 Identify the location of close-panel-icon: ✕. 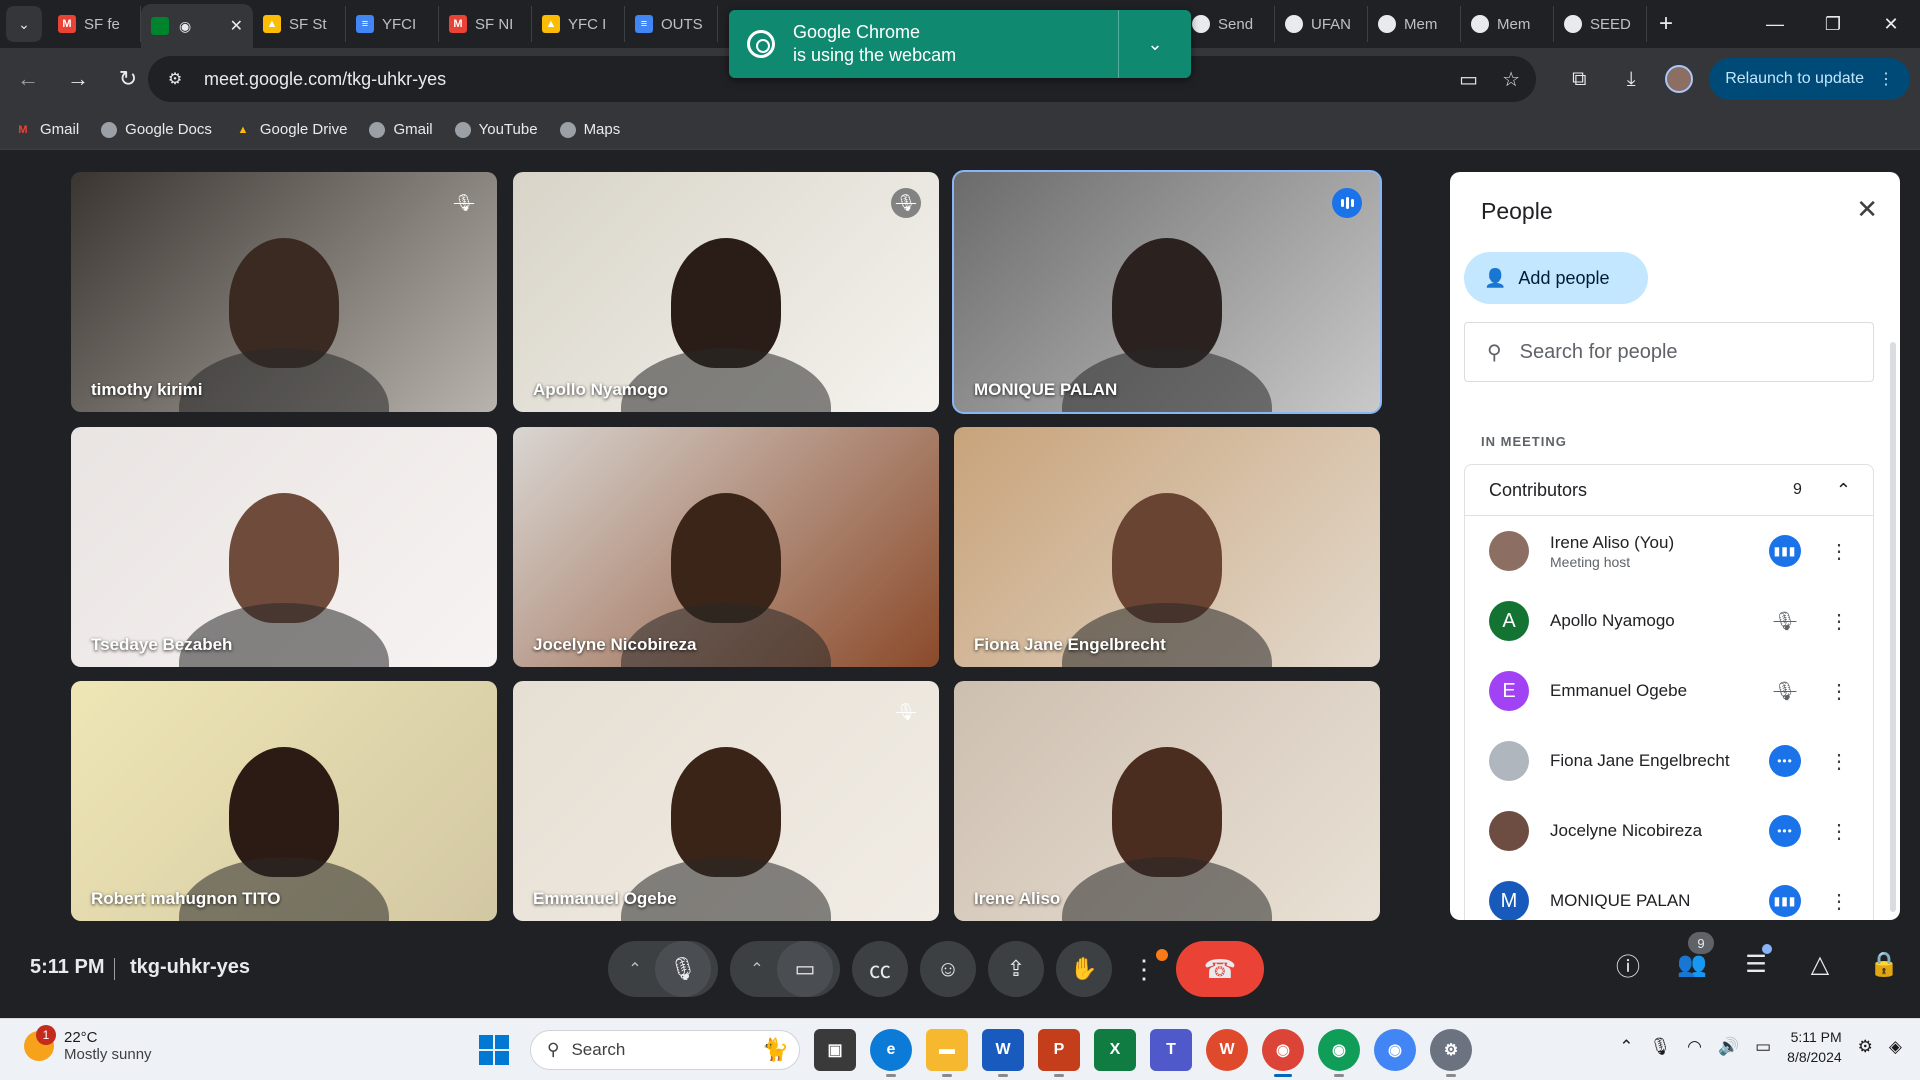
(1867, 209).